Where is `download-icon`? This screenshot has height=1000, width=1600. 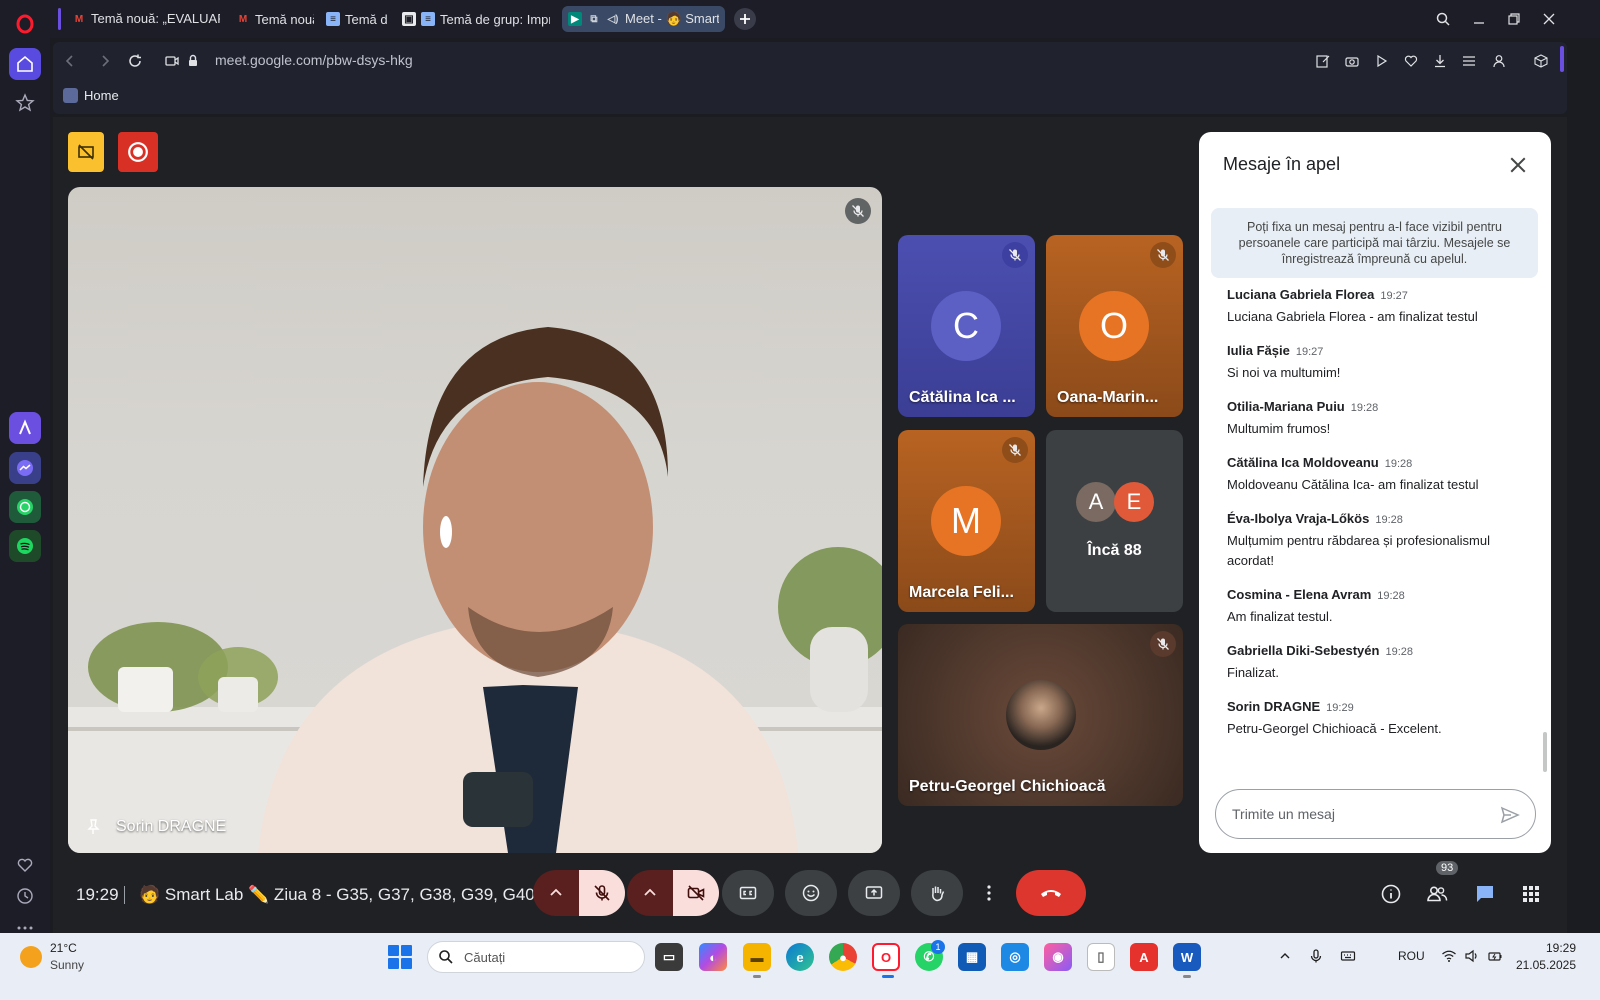
download-icon is located at coordinates (1440, 61).